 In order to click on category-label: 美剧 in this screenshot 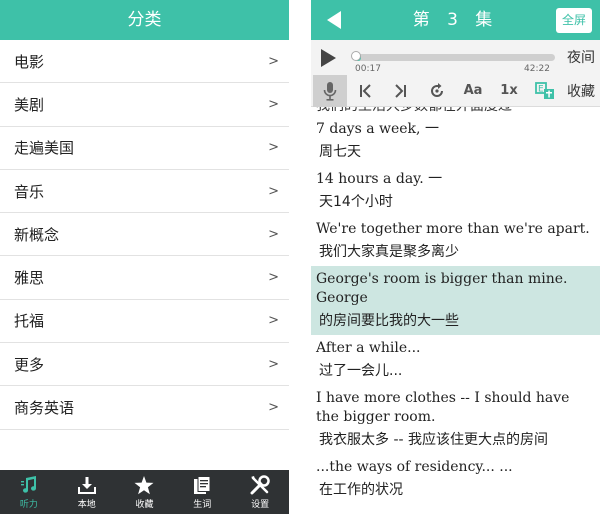, I will do `click(29, 104)`.